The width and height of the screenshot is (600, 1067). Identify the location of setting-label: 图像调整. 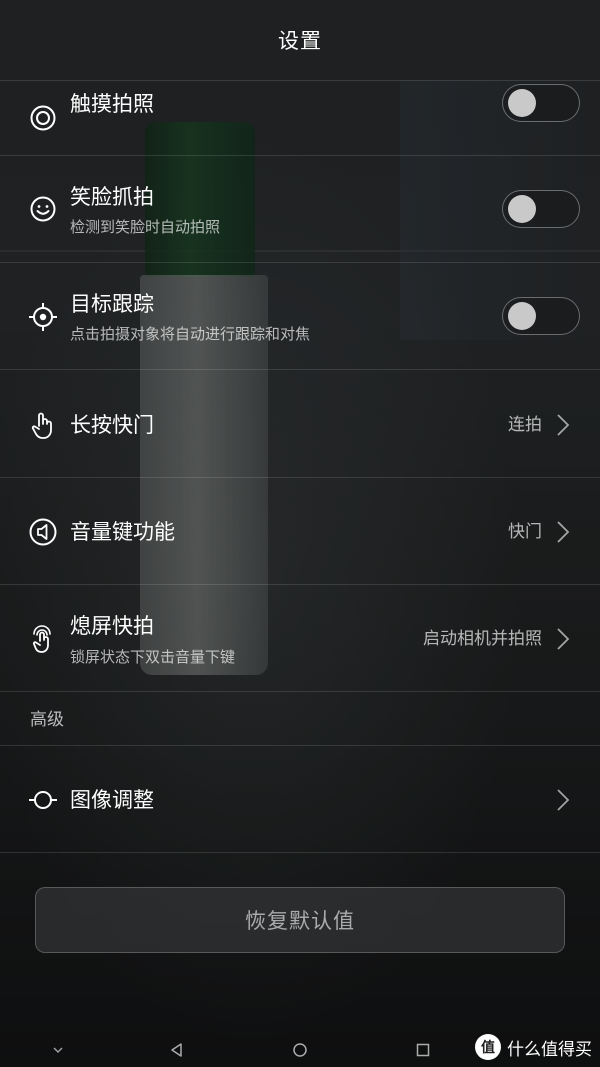
(112, 800).